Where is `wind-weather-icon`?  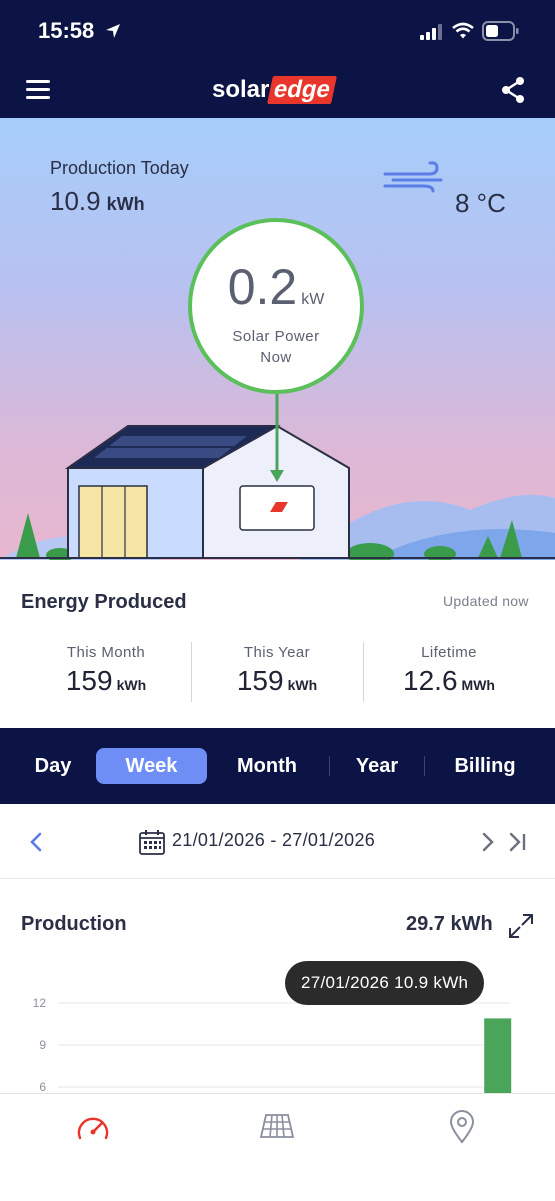 wind-weather-icon is located at coordinates (413, 177).